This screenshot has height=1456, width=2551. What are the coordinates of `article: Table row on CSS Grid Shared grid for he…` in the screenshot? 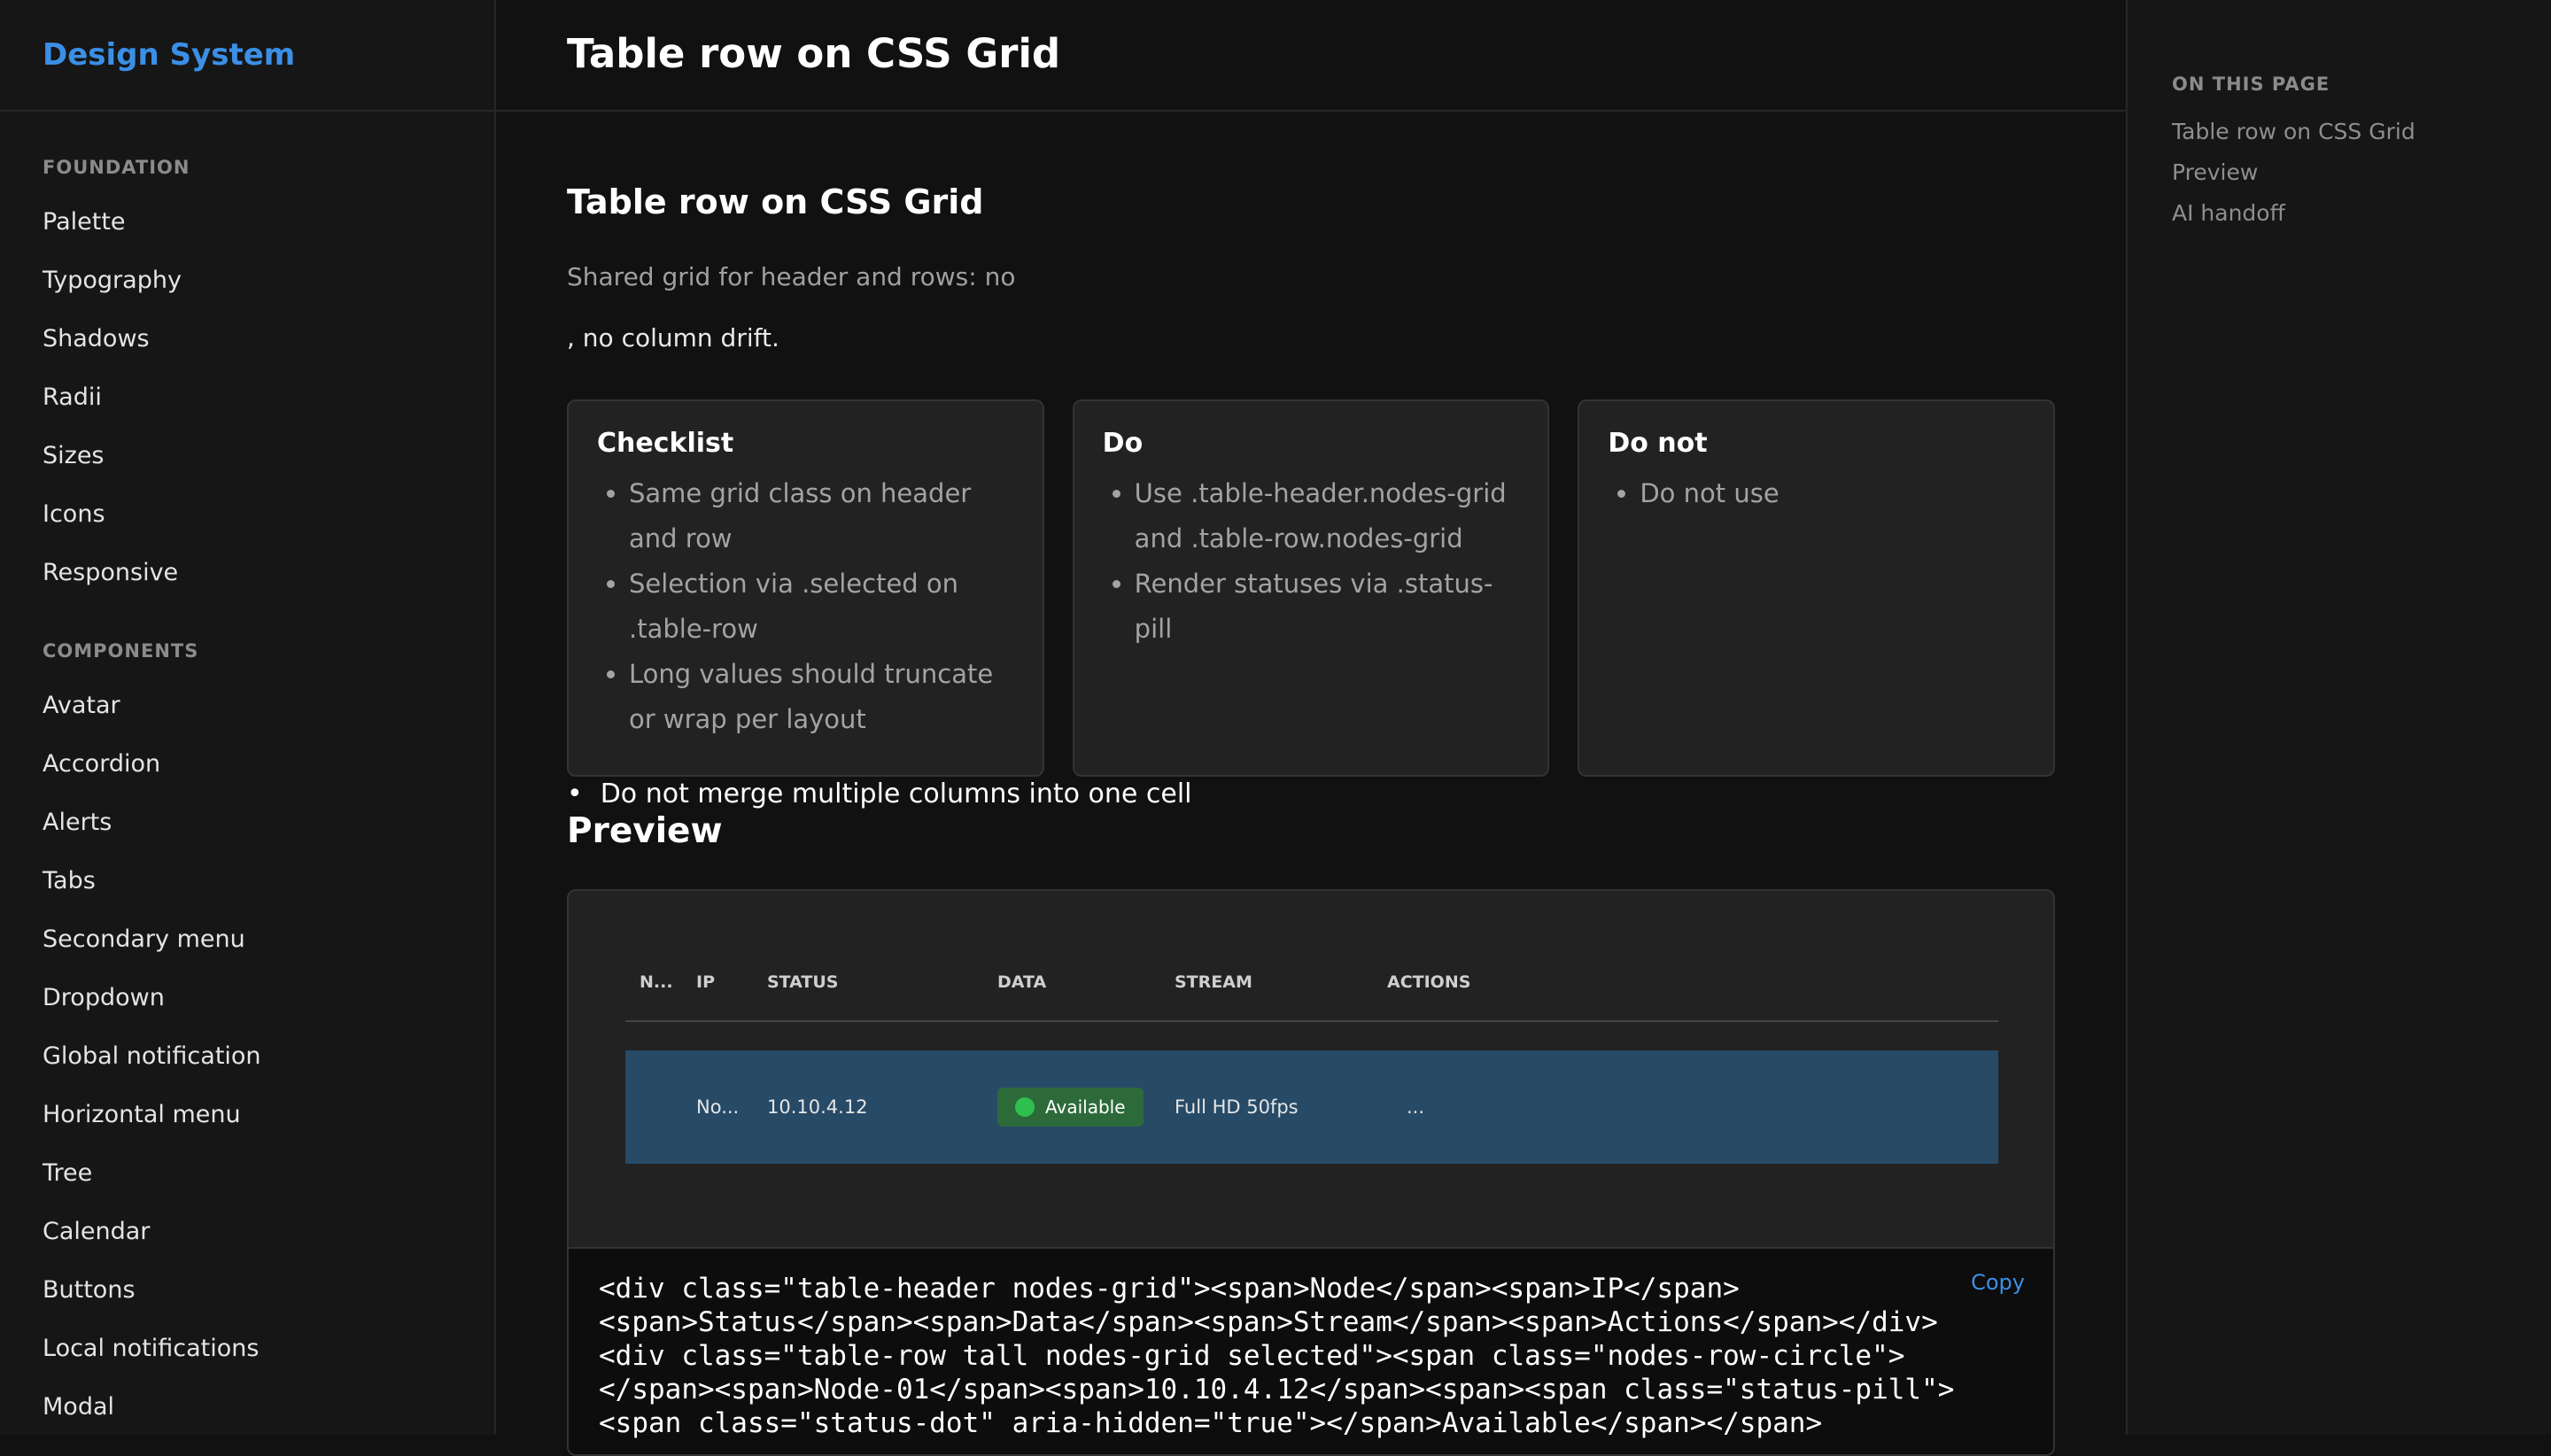 It's located at (1311, 232).